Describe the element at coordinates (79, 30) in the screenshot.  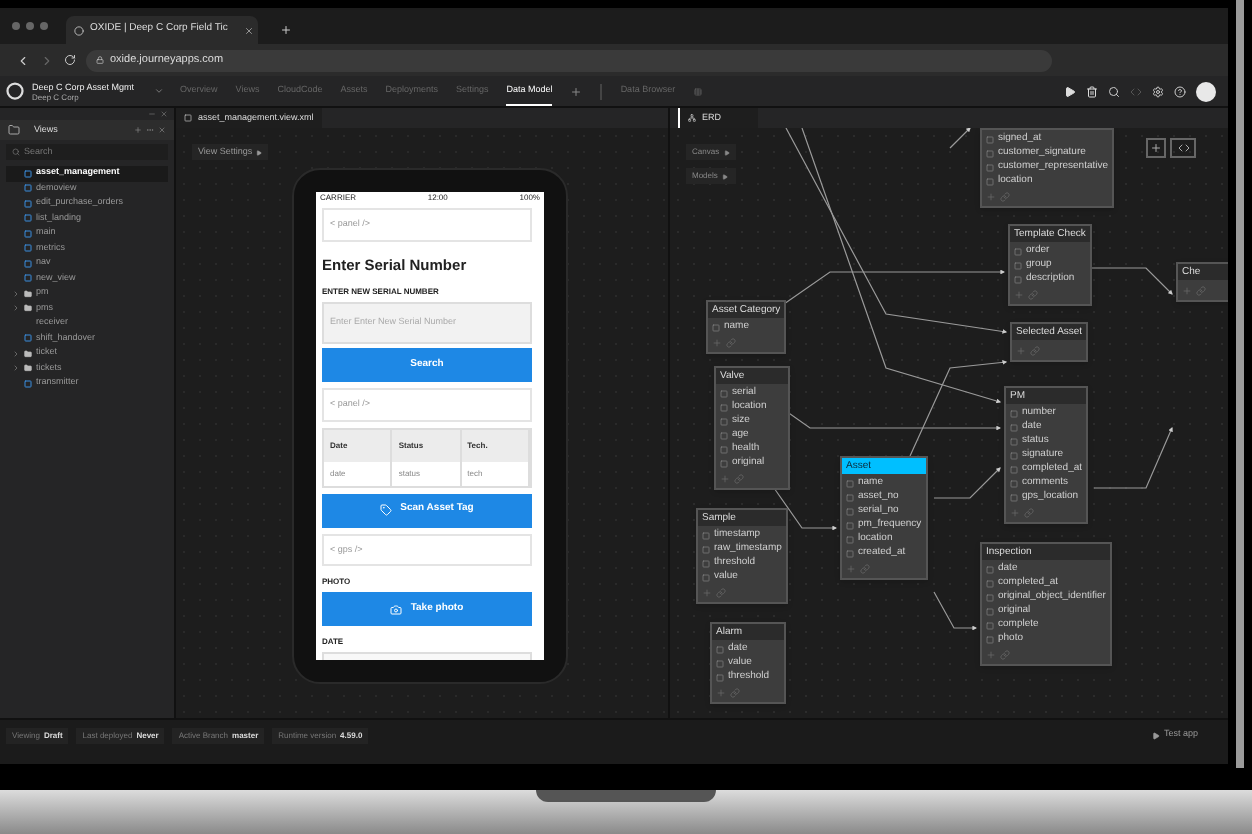
I see `site-icon` at that location.